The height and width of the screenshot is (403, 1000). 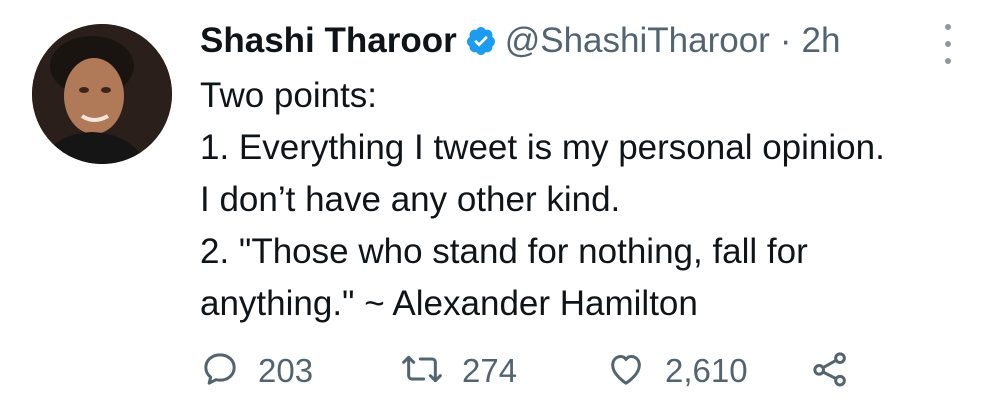 What do you see at coordinates (422, 371) in the screenshot?
I see `retweet-arrows-icon` at bounding box center [422, 371].